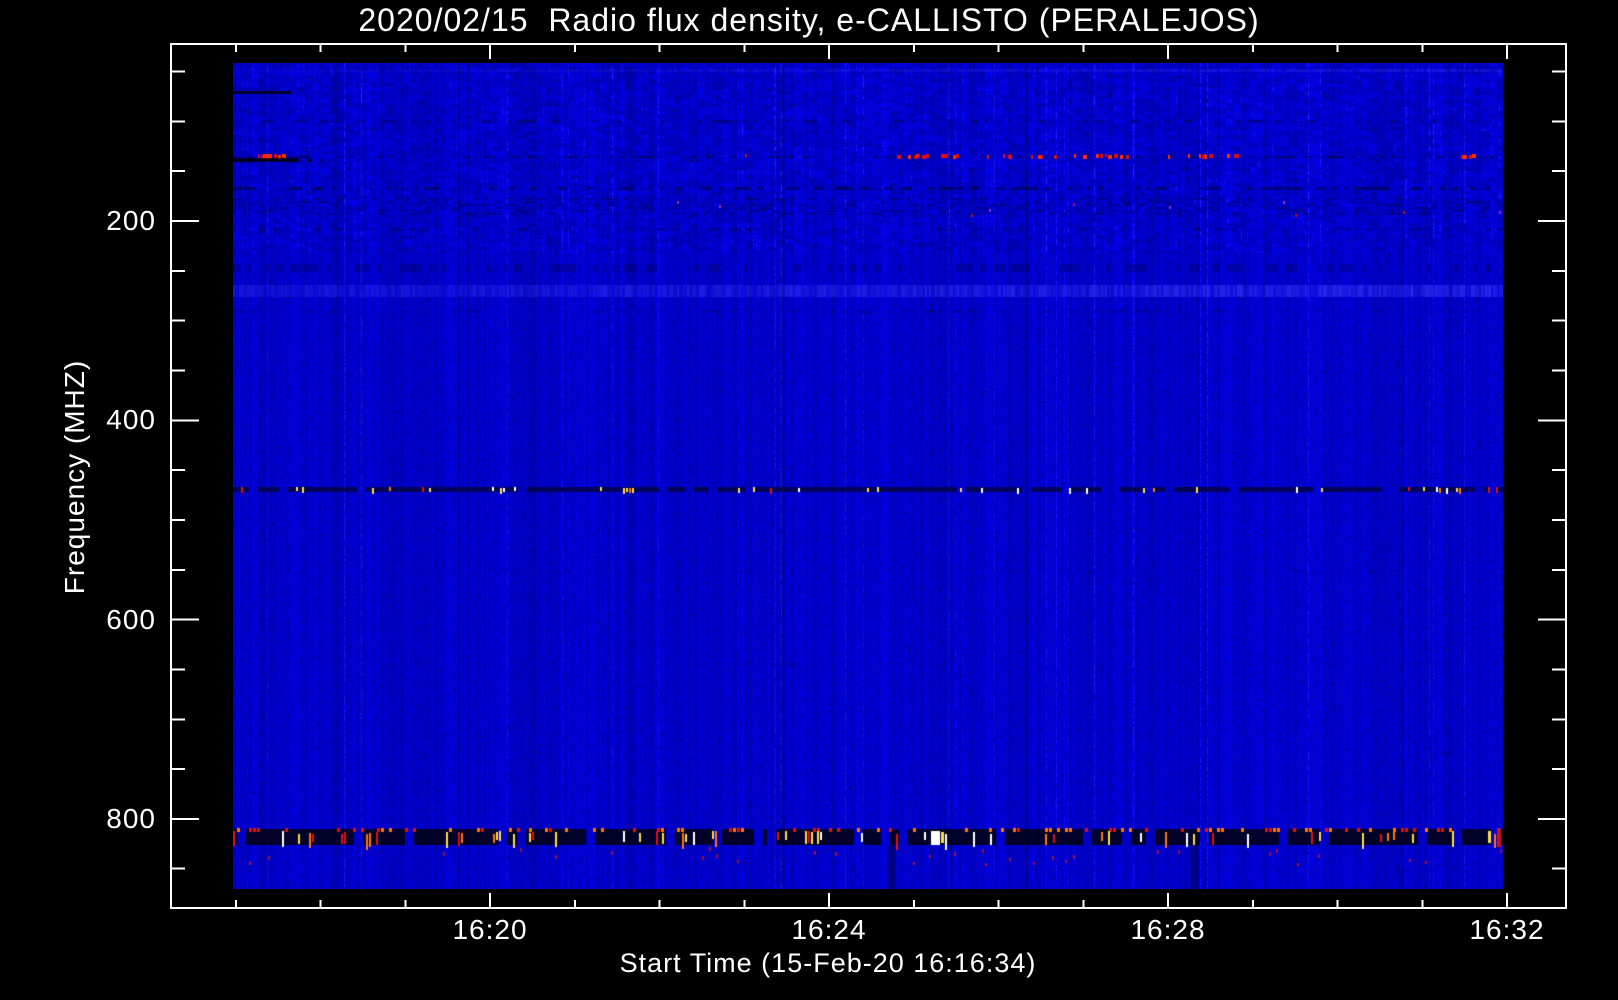  What do you see at coordinates (829, 929) in the screenshot?
I see `x-tick-label-1624: 16:24` at bounding box center [829, 929].